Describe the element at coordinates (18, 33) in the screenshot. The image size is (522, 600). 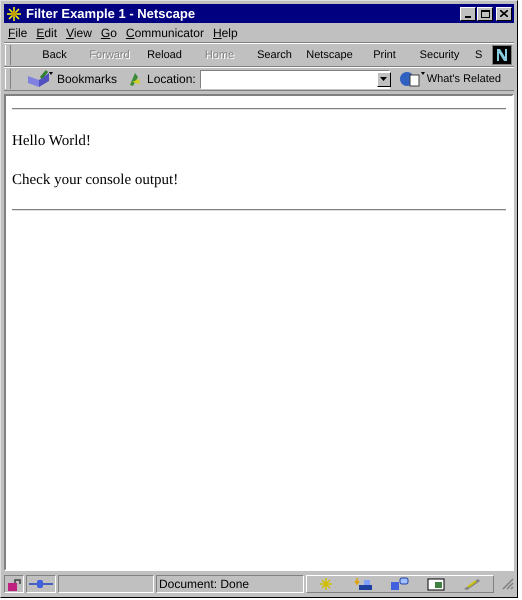
I see `menu-item: File` at that location.